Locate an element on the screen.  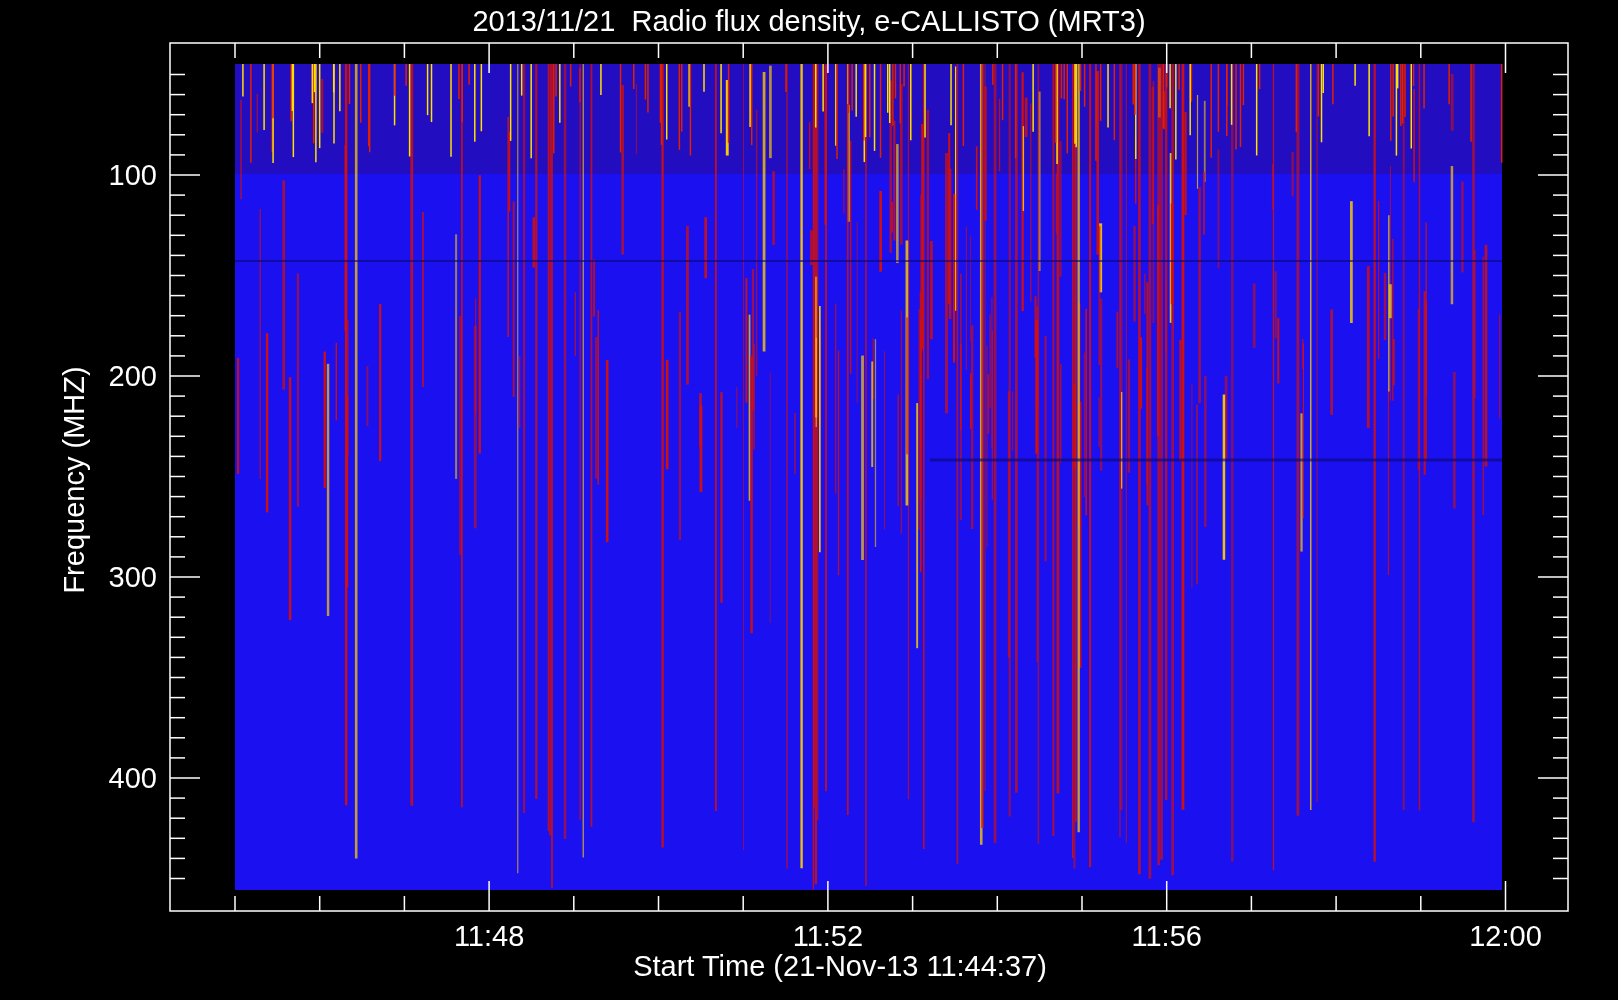
axis-label: Frequency (MHZ) is located at coordinates (74, 480).